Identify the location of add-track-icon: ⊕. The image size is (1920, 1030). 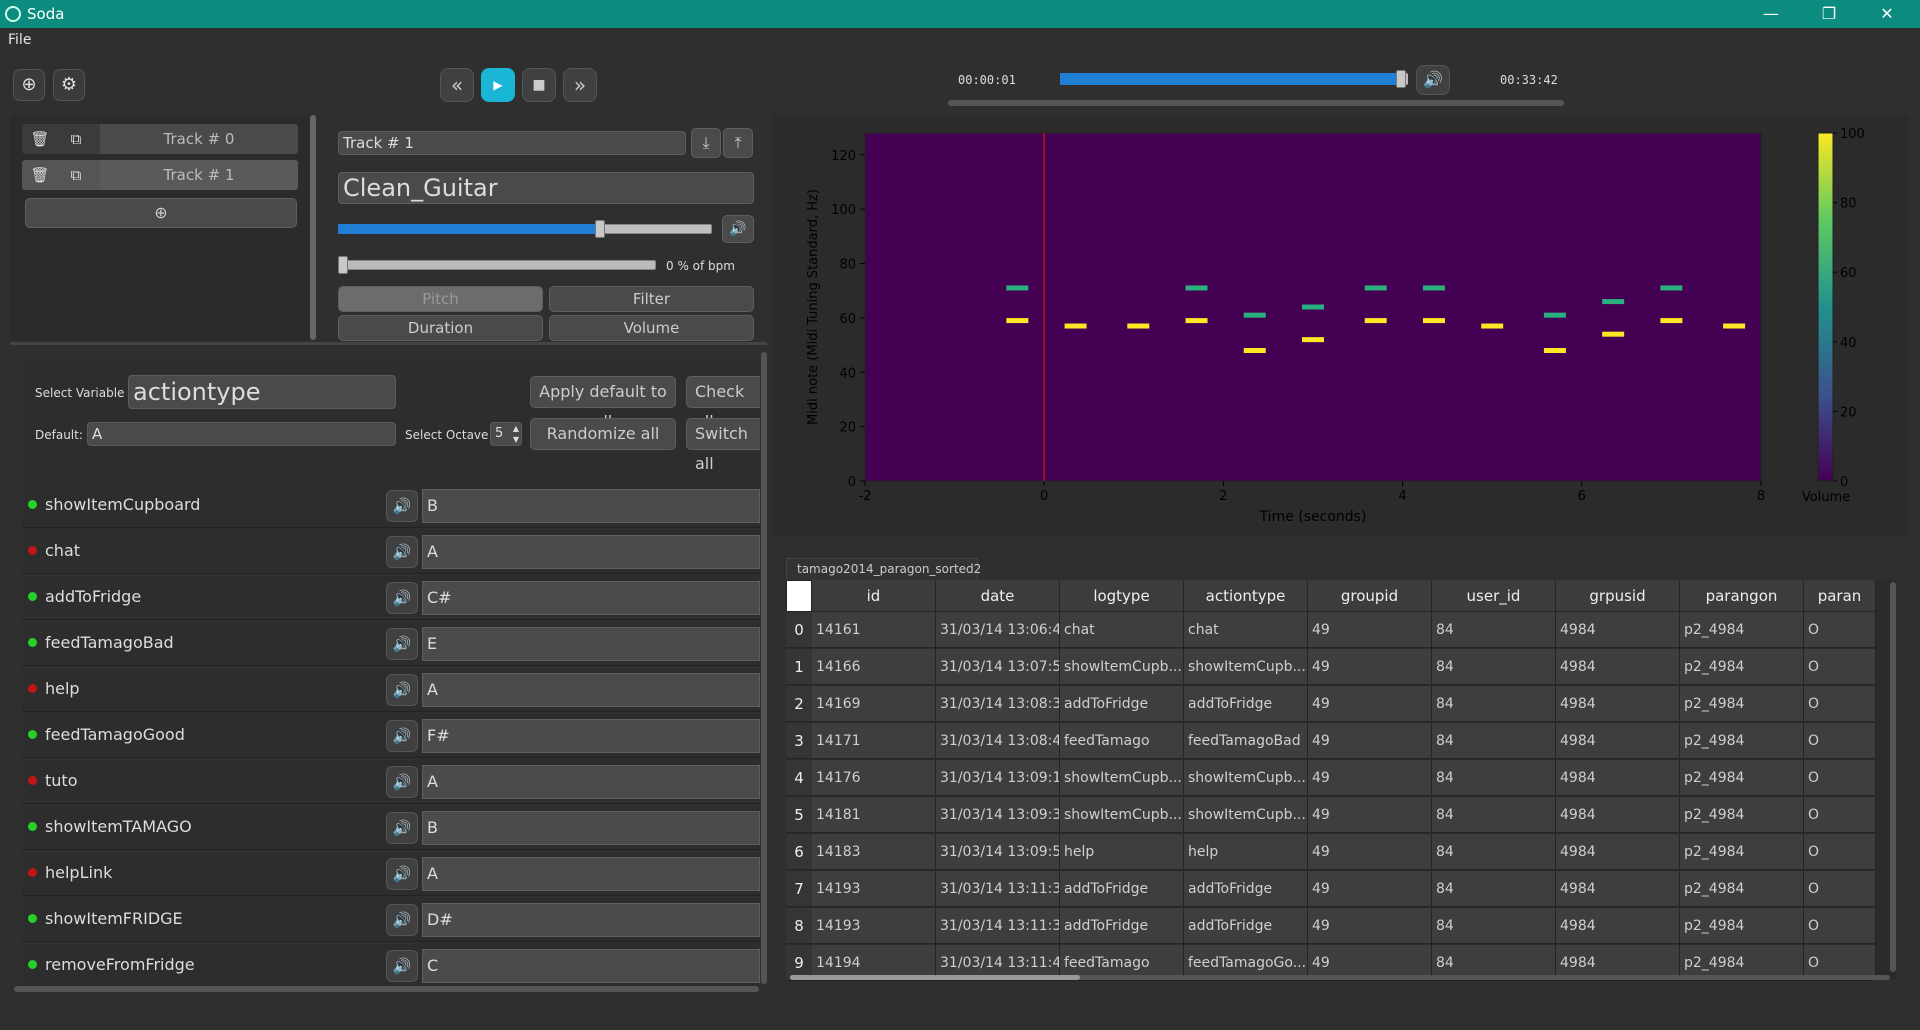
(29, 85).